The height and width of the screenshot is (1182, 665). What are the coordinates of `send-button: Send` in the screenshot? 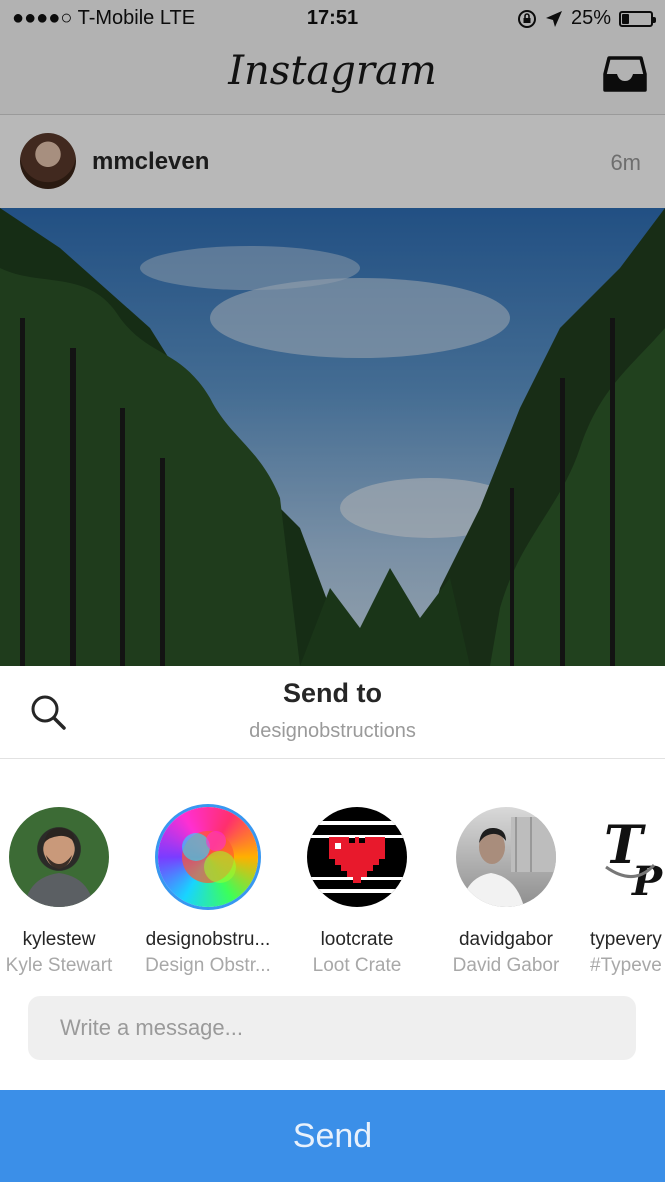 It's located at (332, 1136).